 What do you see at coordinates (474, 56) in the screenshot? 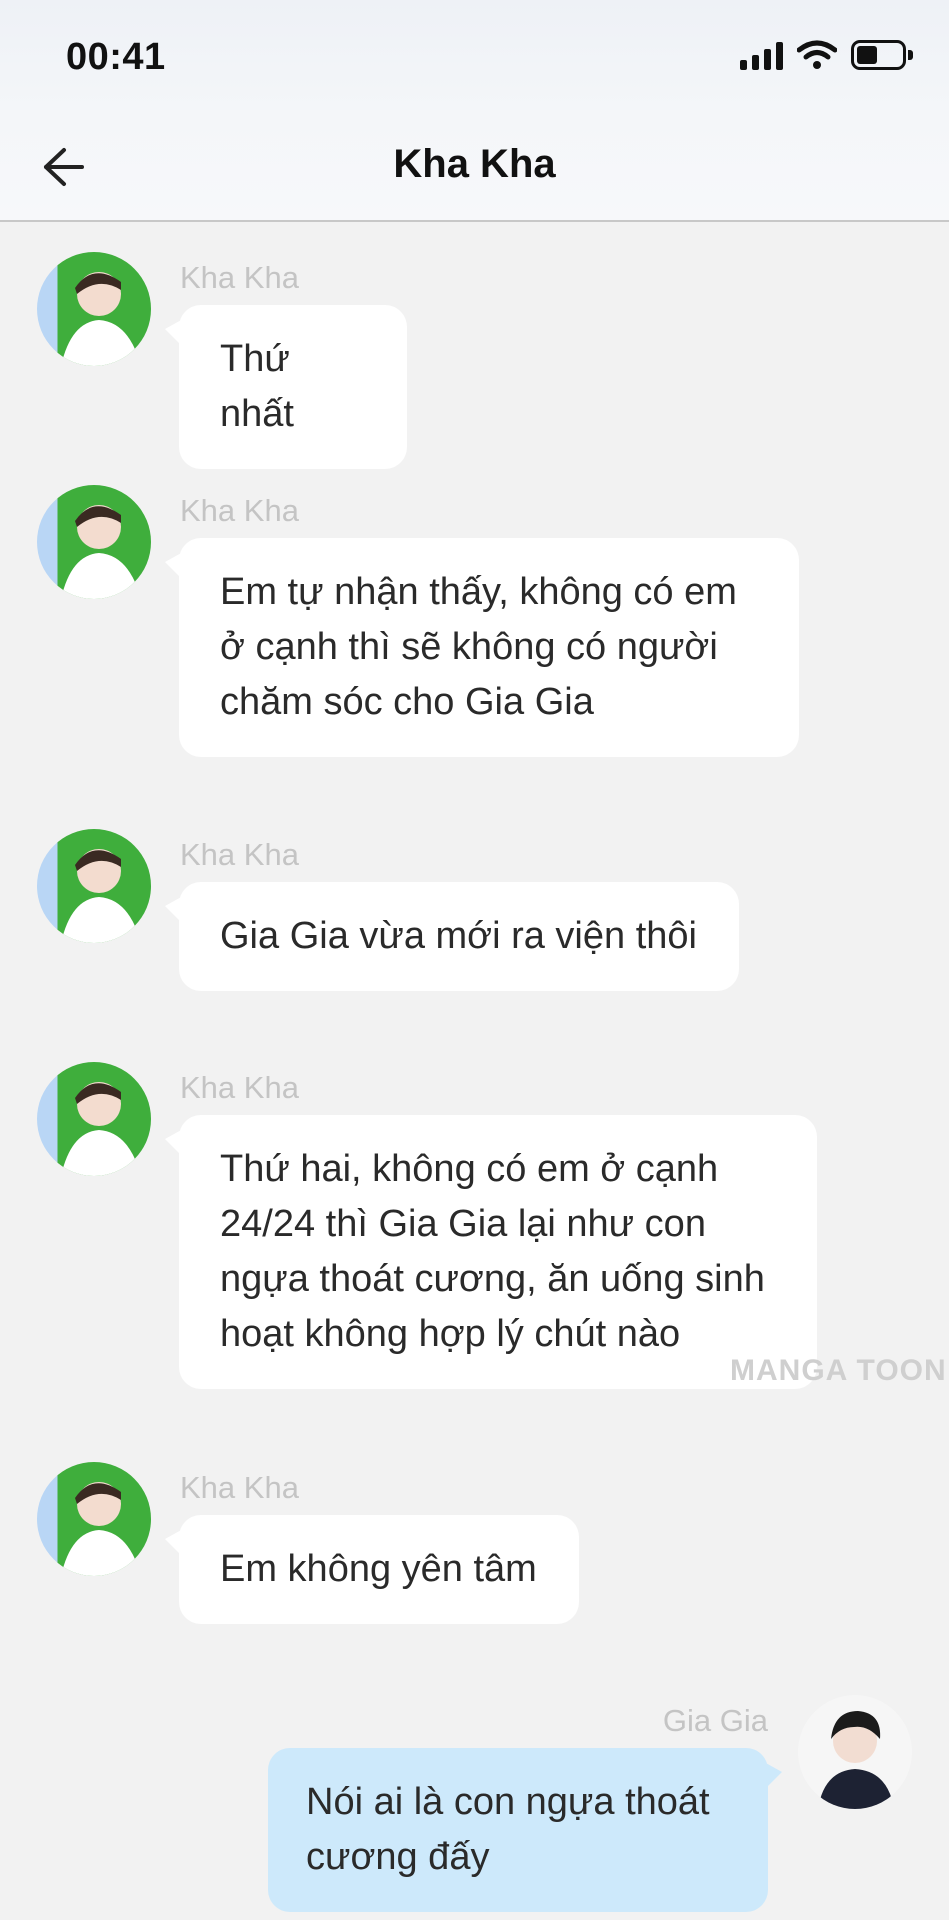
I see `status-bar: 00:41` at bounding box center [474, 56].